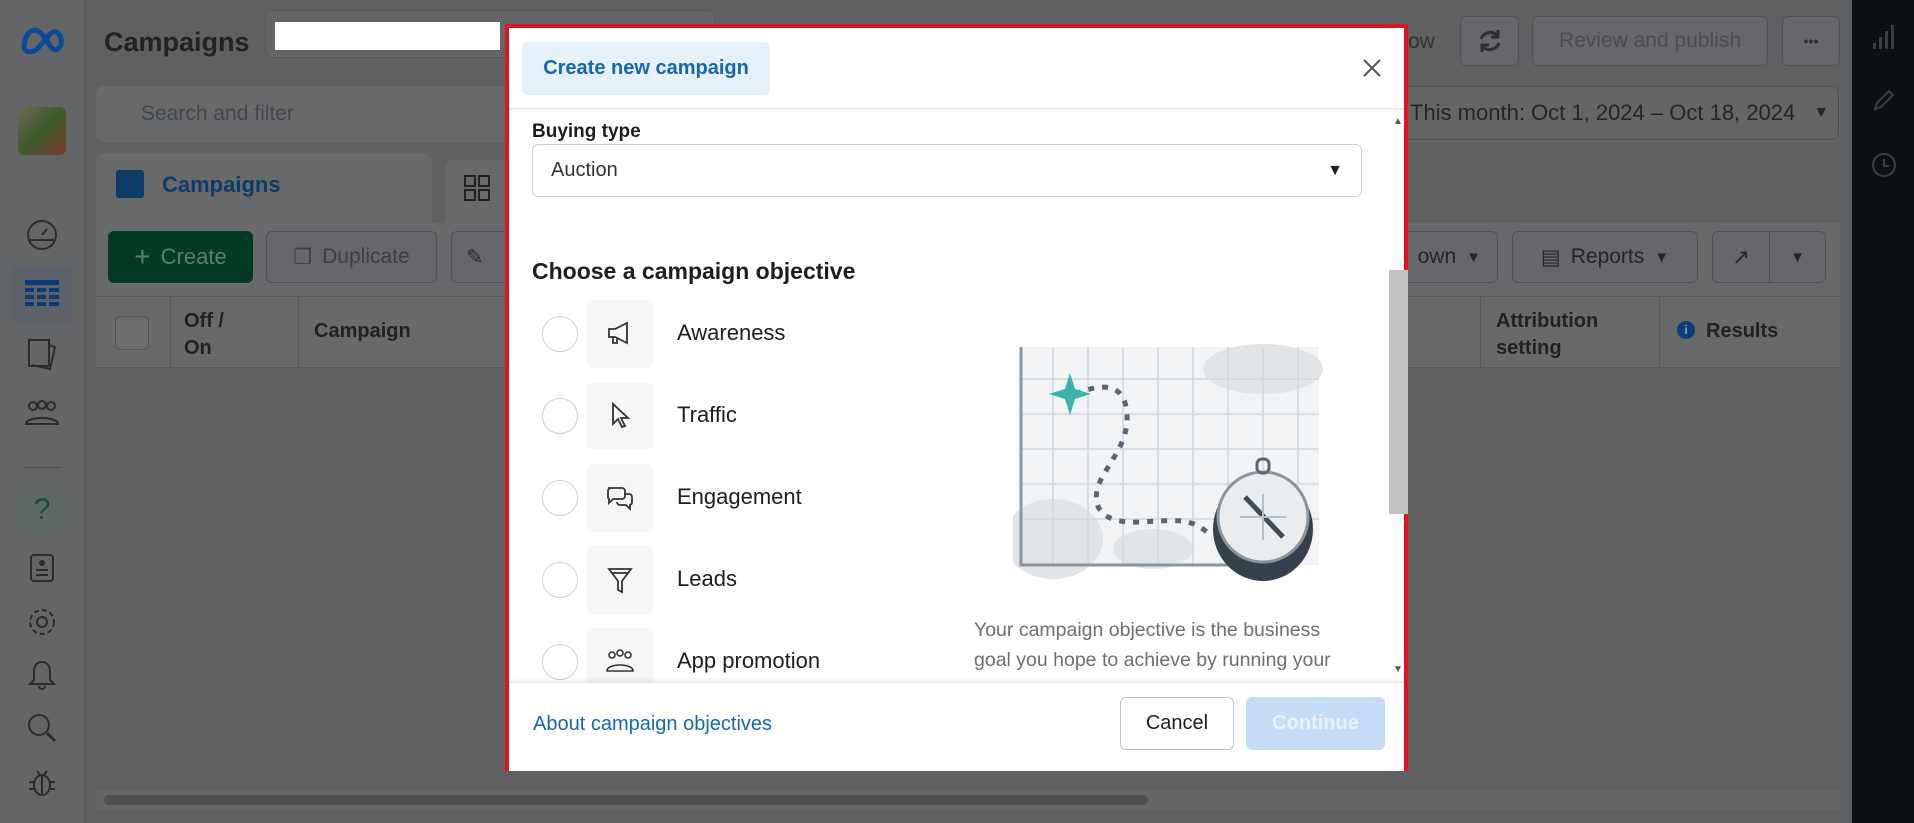  What do you see at coordinates (1884, 165) in the screenshot?
I see `clock-icon` at bounding box center [1884, 165].